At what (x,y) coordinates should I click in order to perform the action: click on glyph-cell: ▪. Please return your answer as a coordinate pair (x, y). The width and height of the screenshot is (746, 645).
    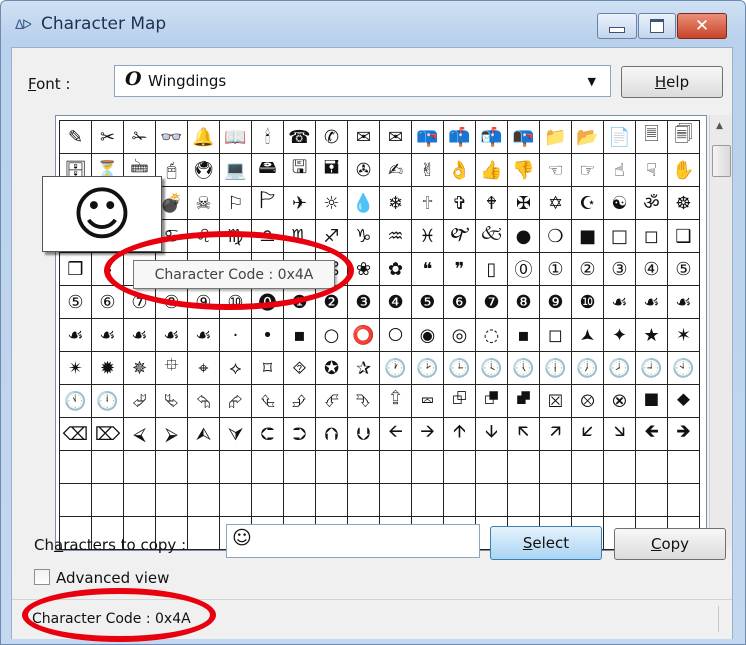
    Looking at the image, I should click on (524, 335).